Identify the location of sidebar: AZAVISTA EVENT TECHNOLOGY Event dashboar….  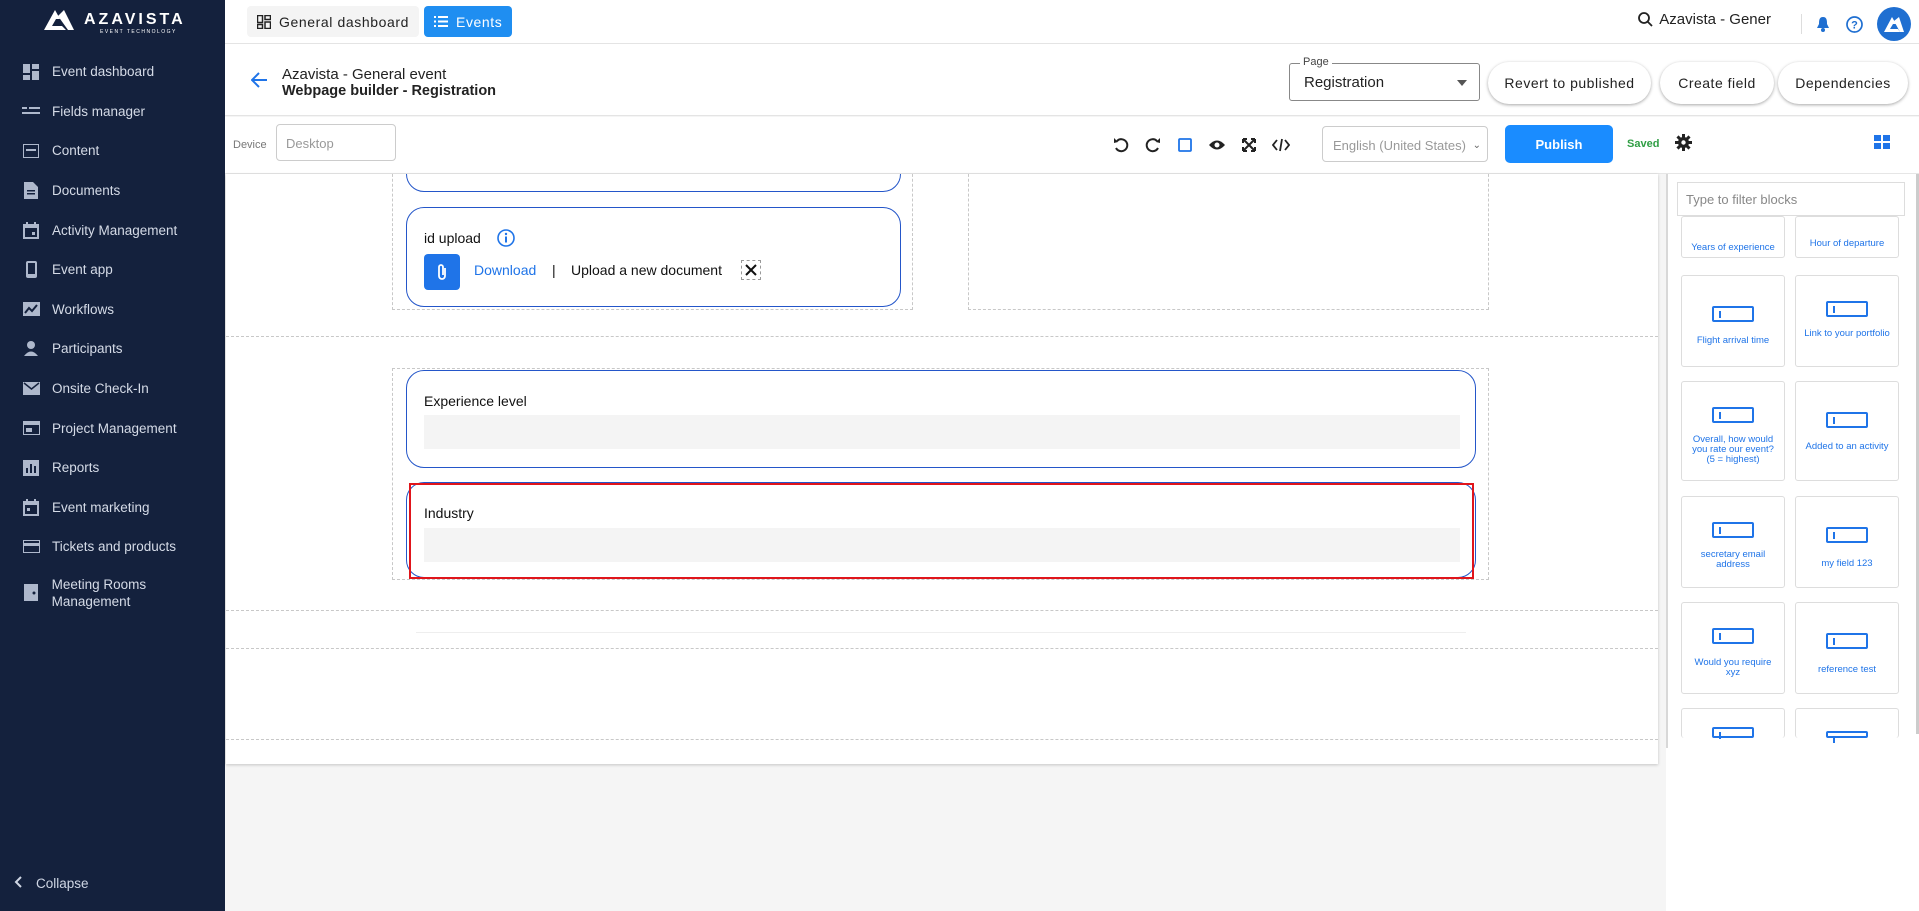
(112, 455).